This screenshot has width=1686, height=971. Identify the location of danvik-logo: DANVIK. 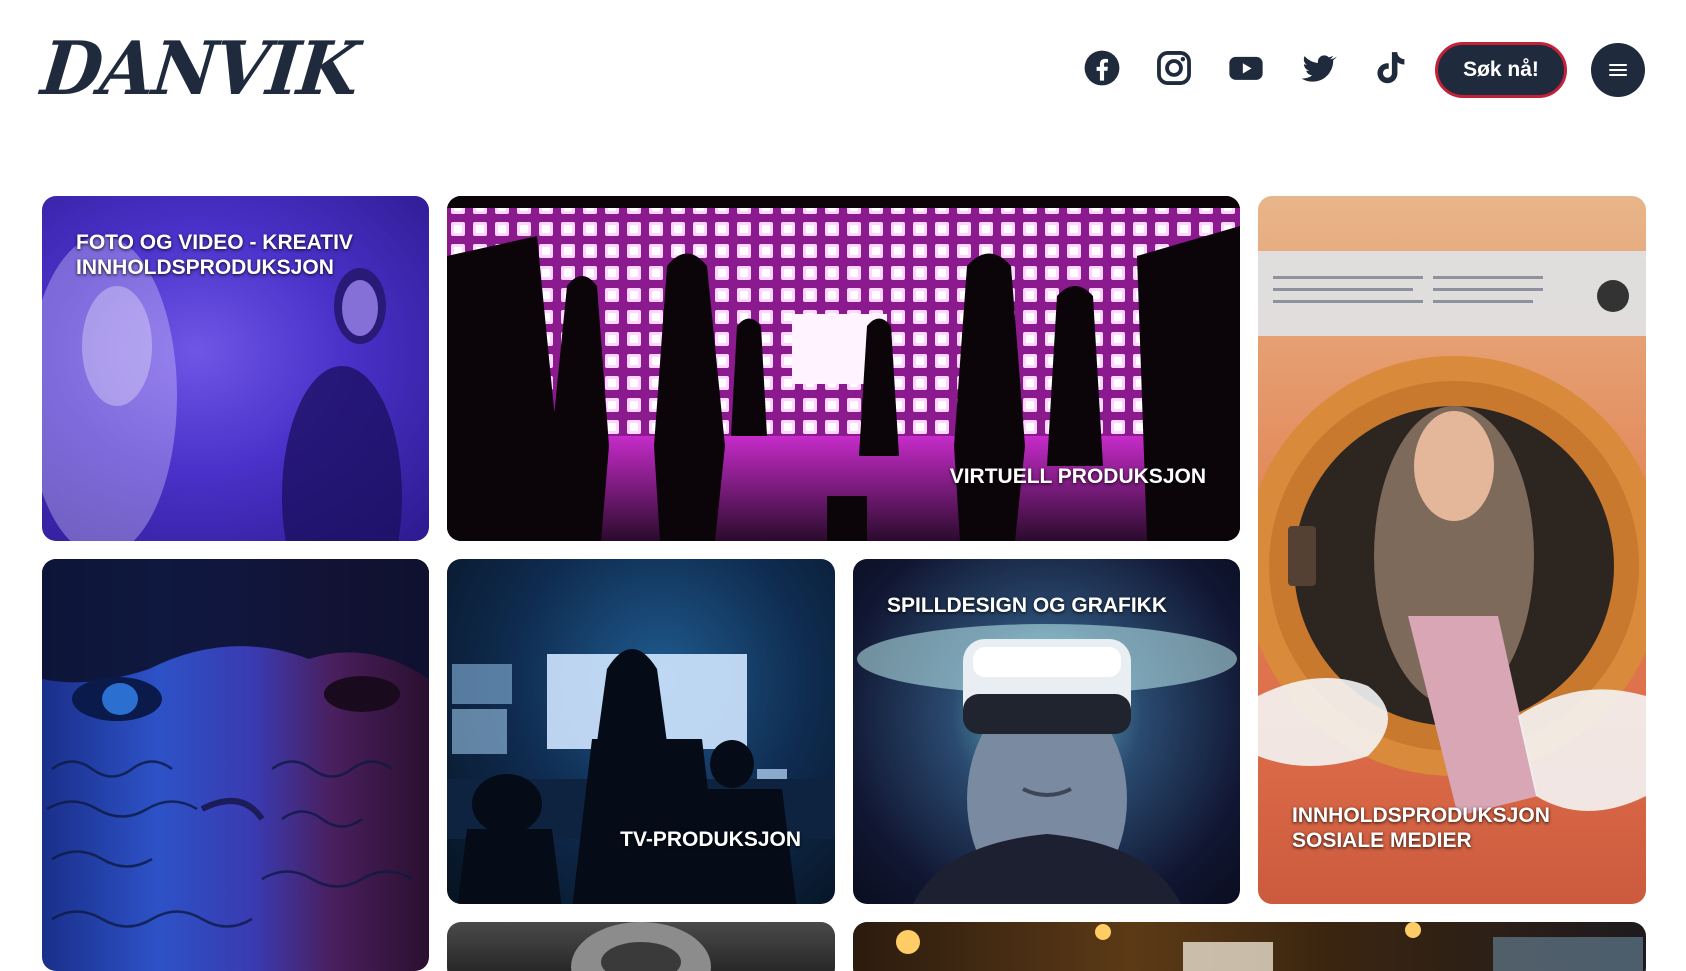
(199, 70).